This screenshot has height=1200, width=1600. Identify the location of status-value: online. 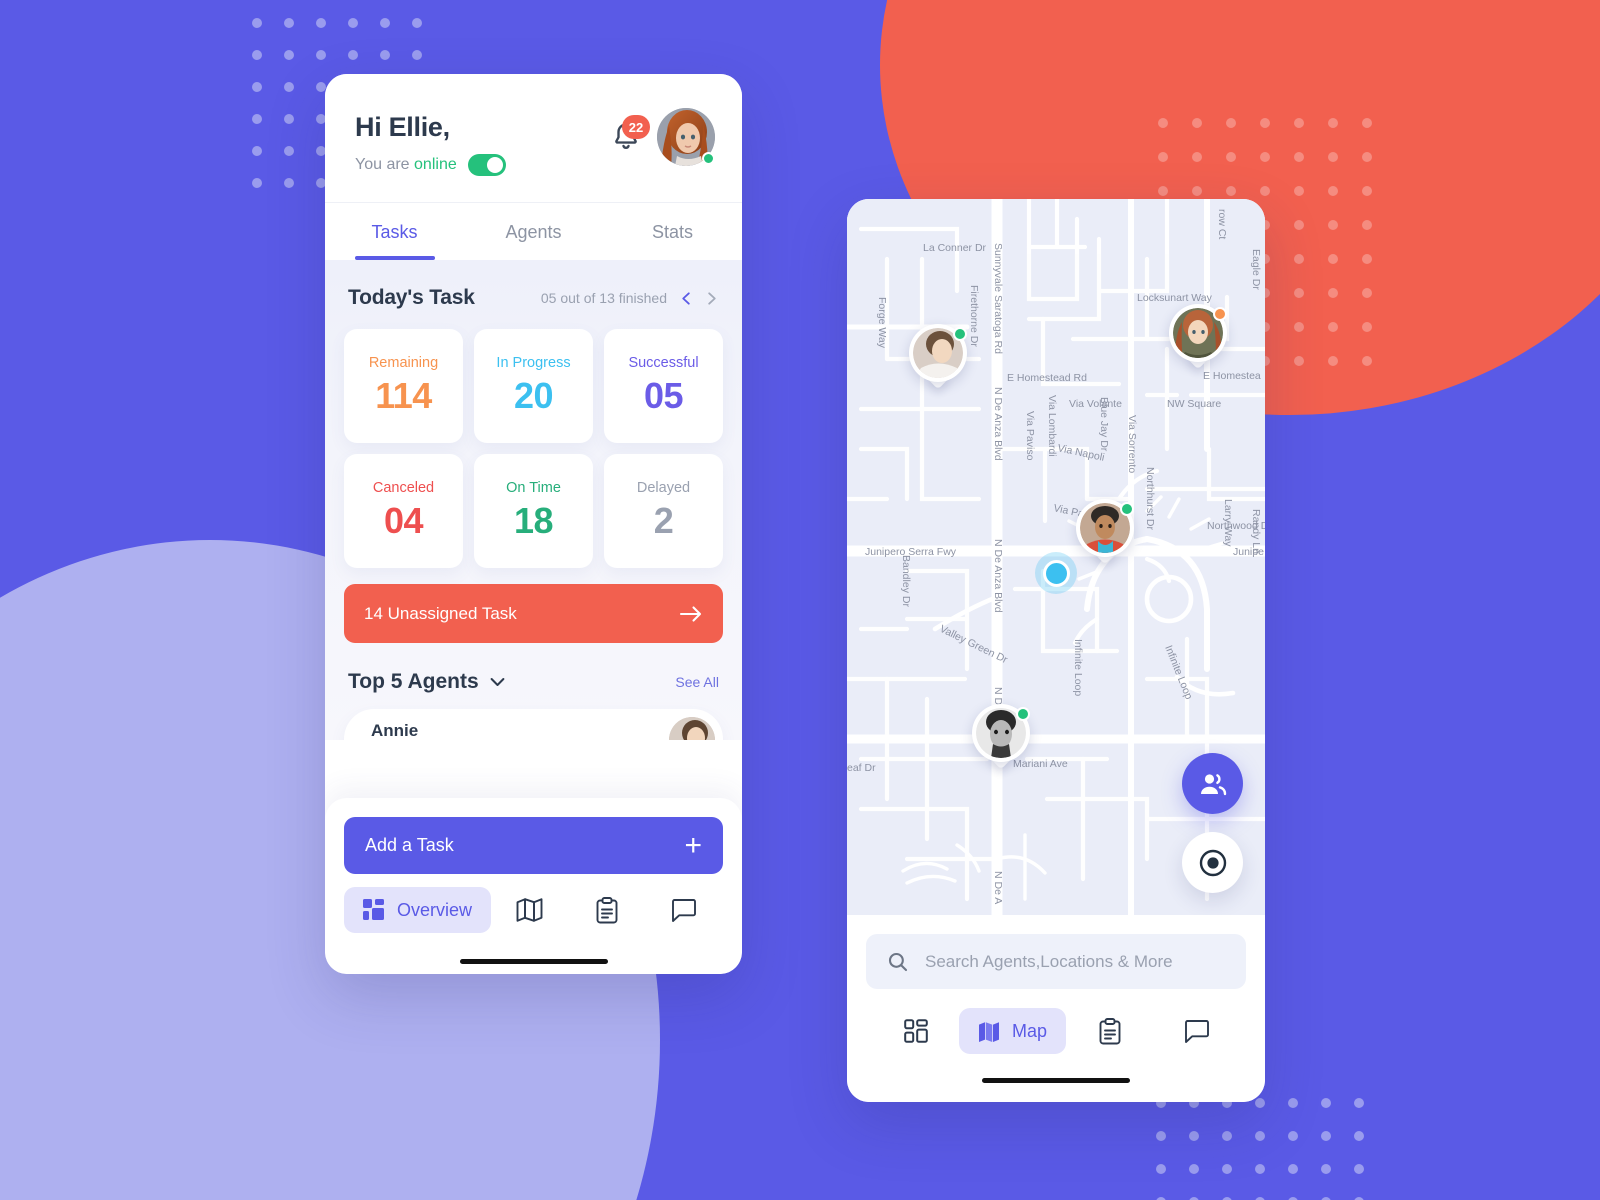
(435, 164).